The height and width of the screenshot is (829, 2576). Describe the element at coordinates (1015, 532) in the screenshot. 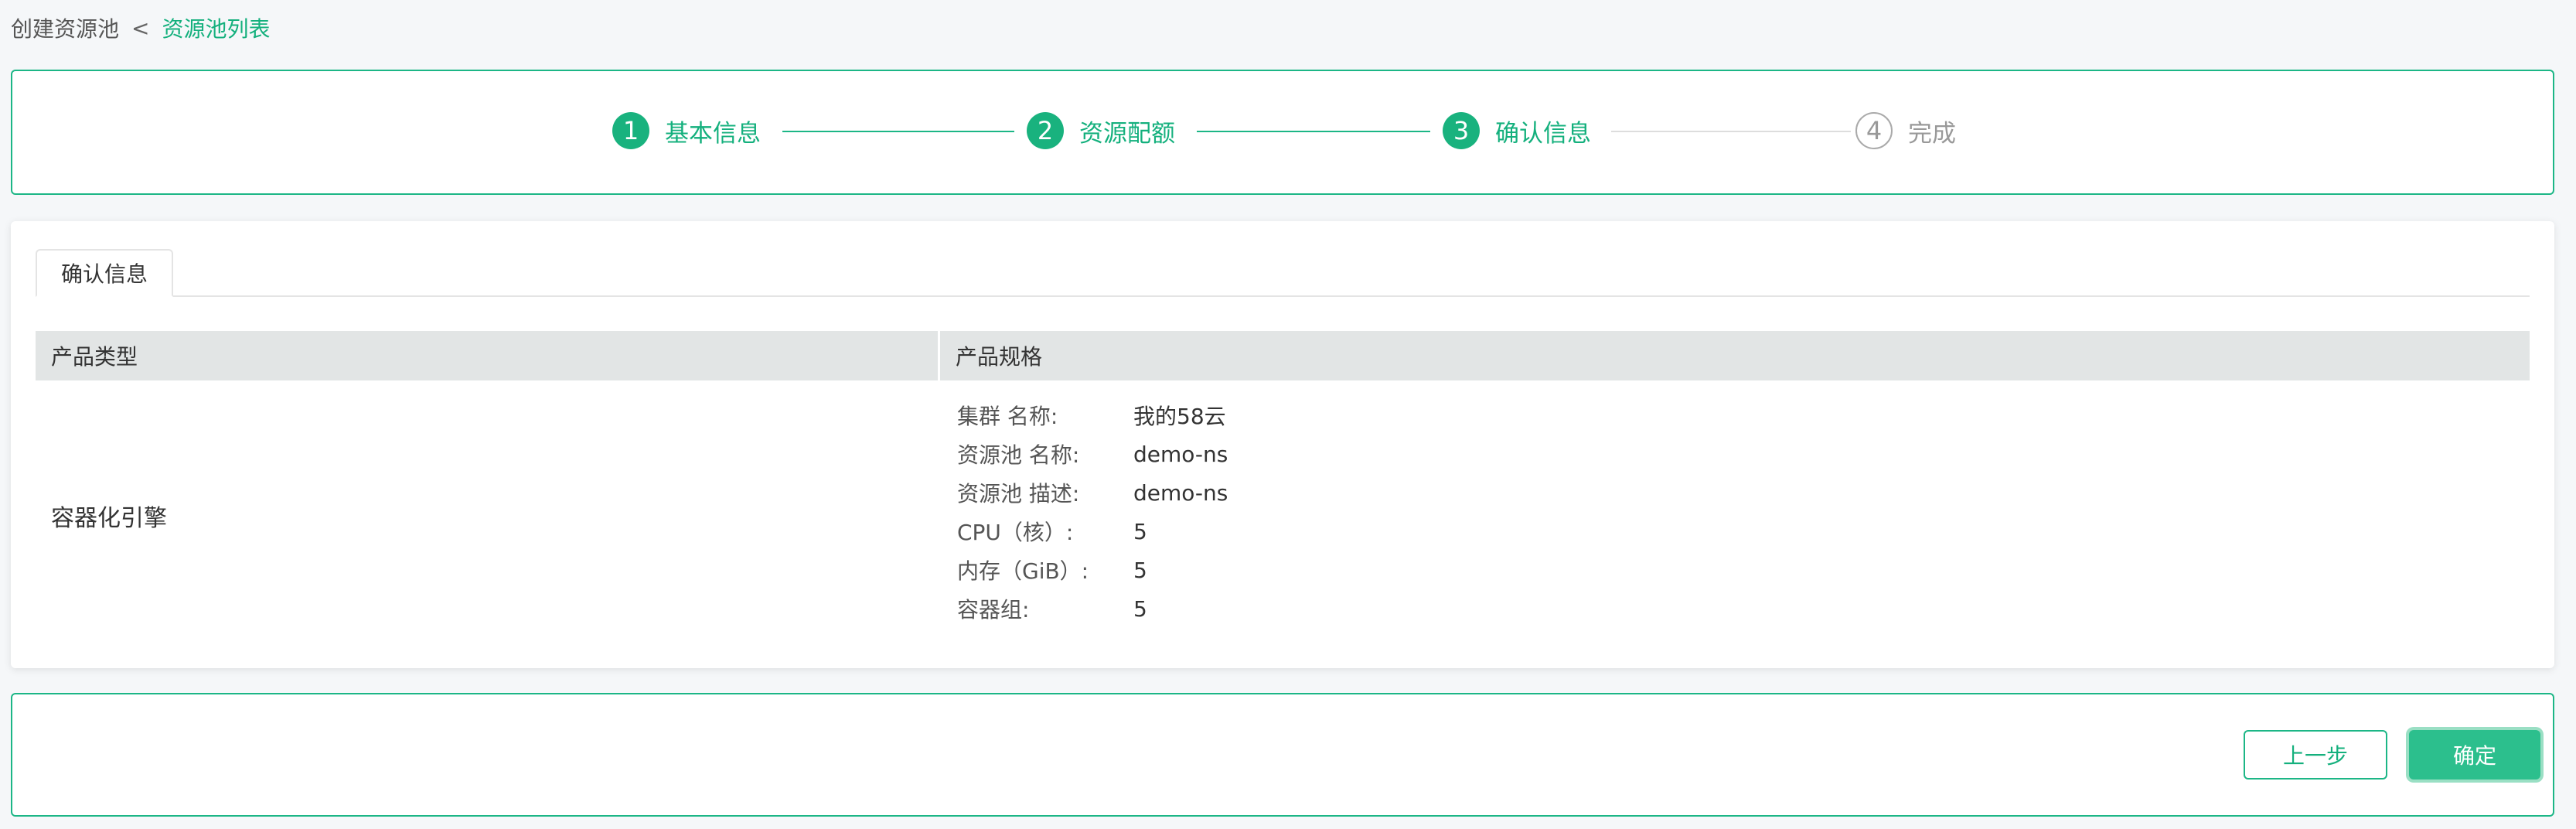

I see `spec-label: CPU（核）:` at that location.